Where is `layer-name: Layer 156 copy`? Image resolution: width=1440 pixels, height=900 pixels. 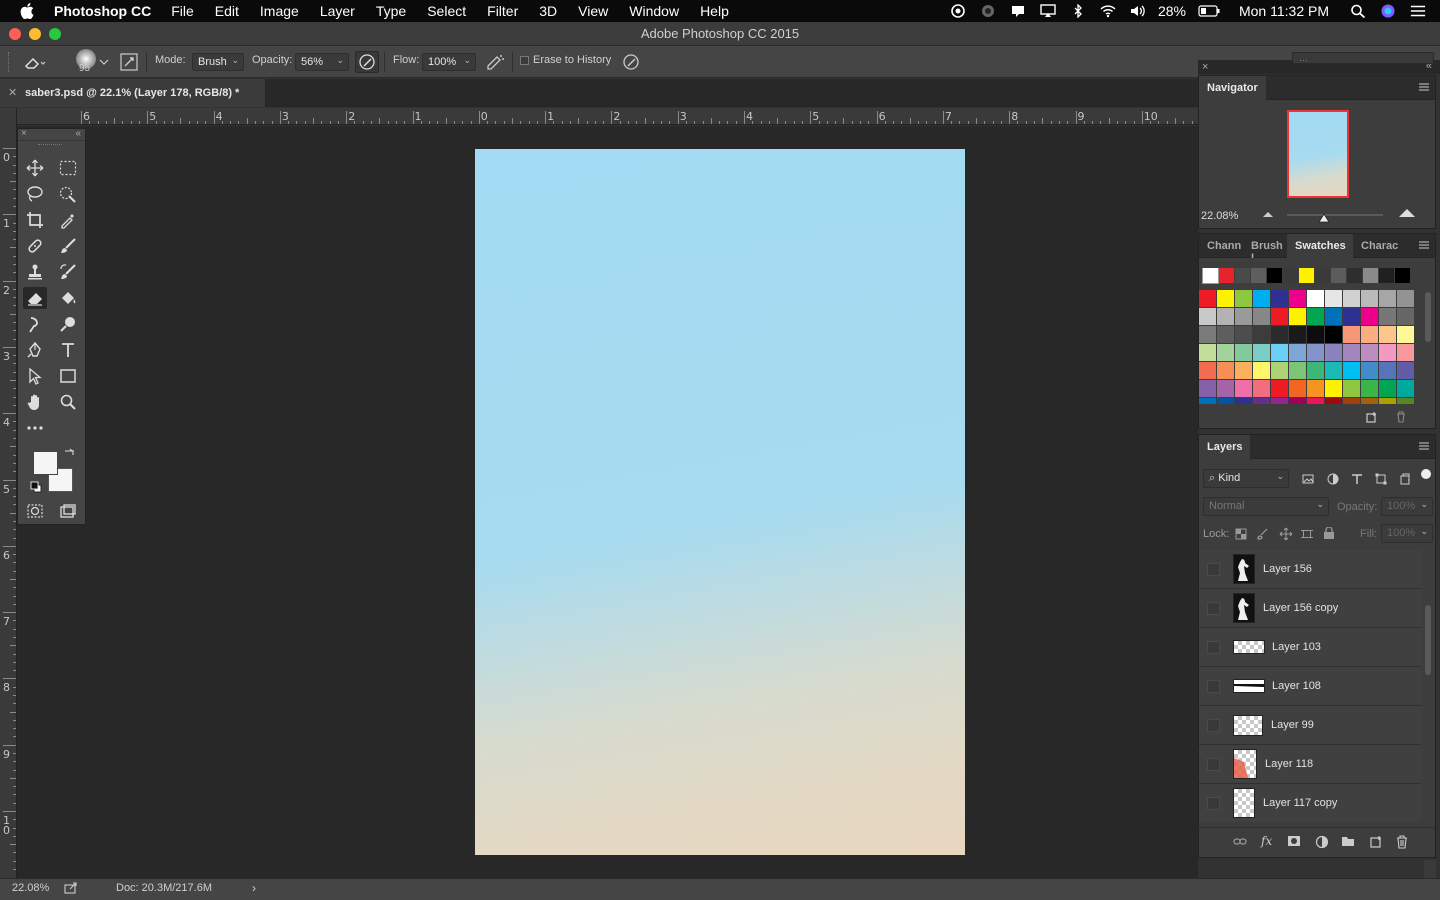 layer-name: Layer 156 copy is located at coordinates (1300, 608).